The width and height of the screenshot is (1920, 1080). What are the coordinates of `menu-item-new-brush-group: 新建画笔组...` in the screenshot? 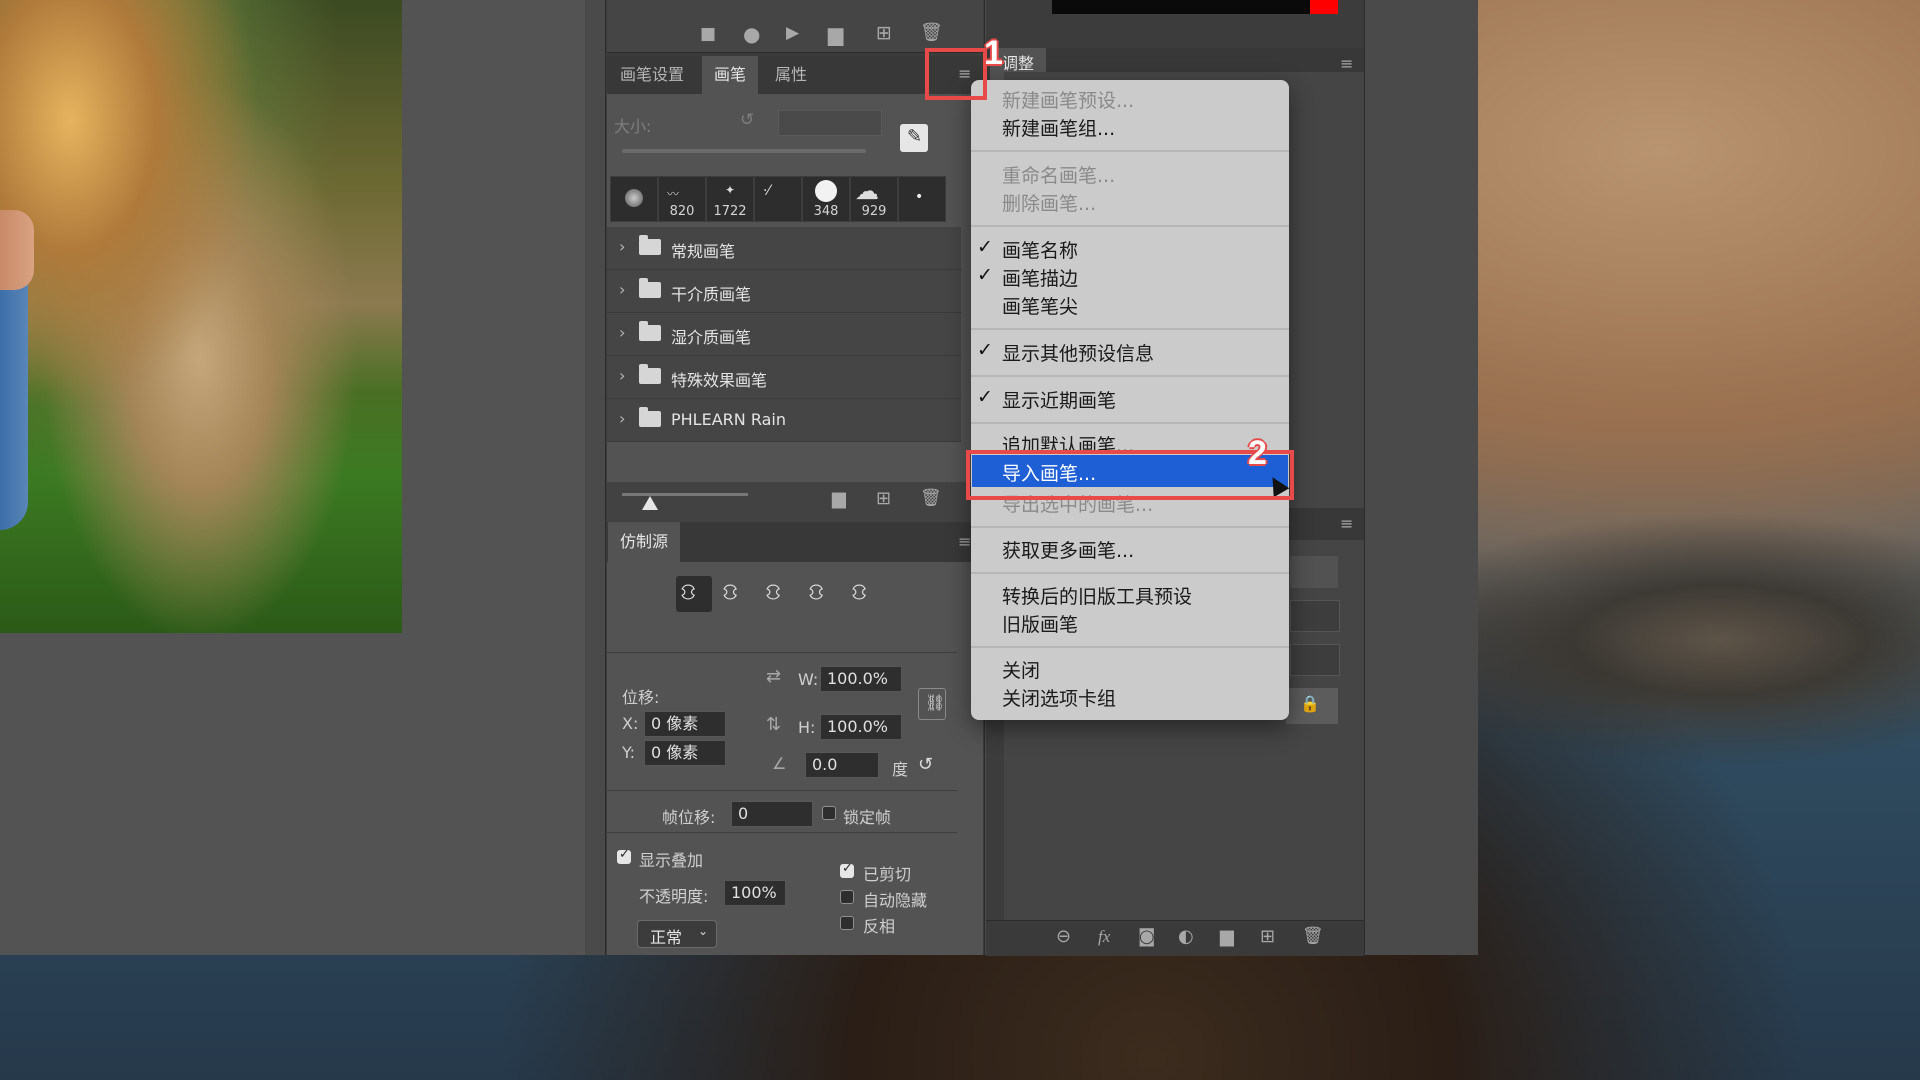 It's located at (1058, 127).